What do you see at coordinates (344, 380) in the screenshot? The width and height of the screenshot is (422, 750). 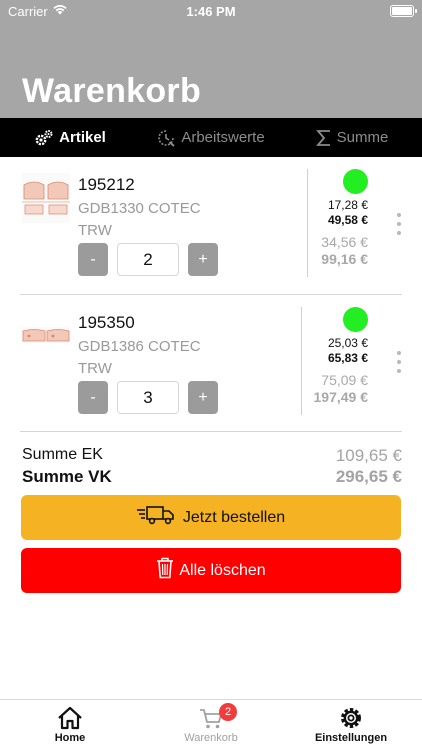 I see `ek-total-price: 75,09 €` at bounding box center [344, 380].